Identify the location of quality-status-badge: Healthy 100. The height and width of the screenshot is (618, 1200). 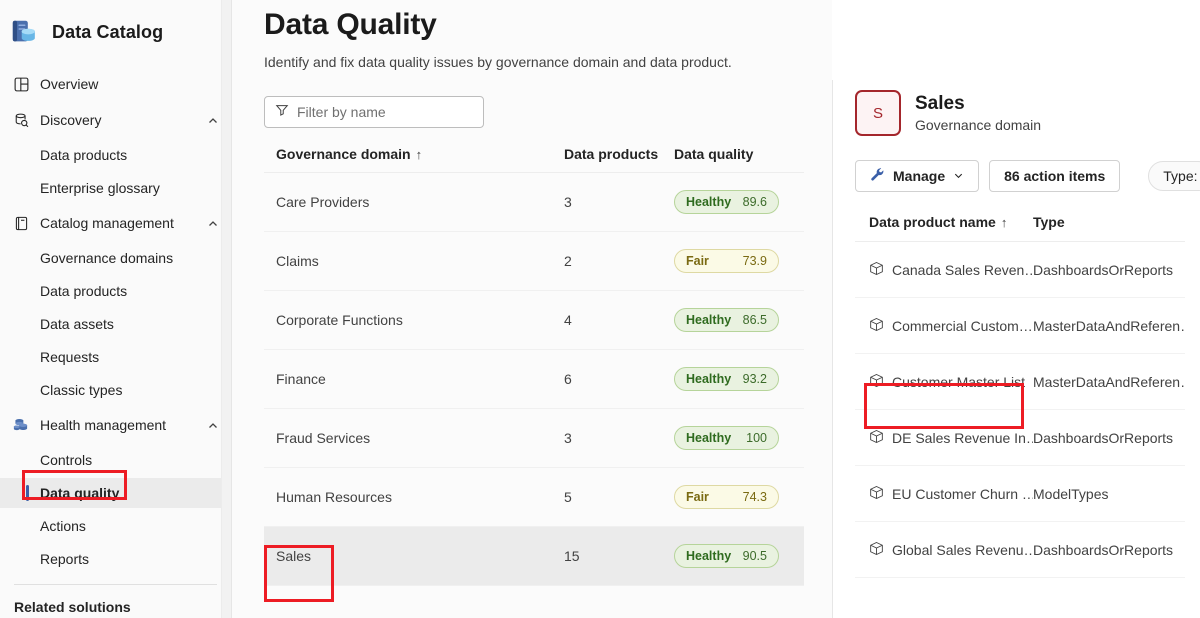
(726, 438).